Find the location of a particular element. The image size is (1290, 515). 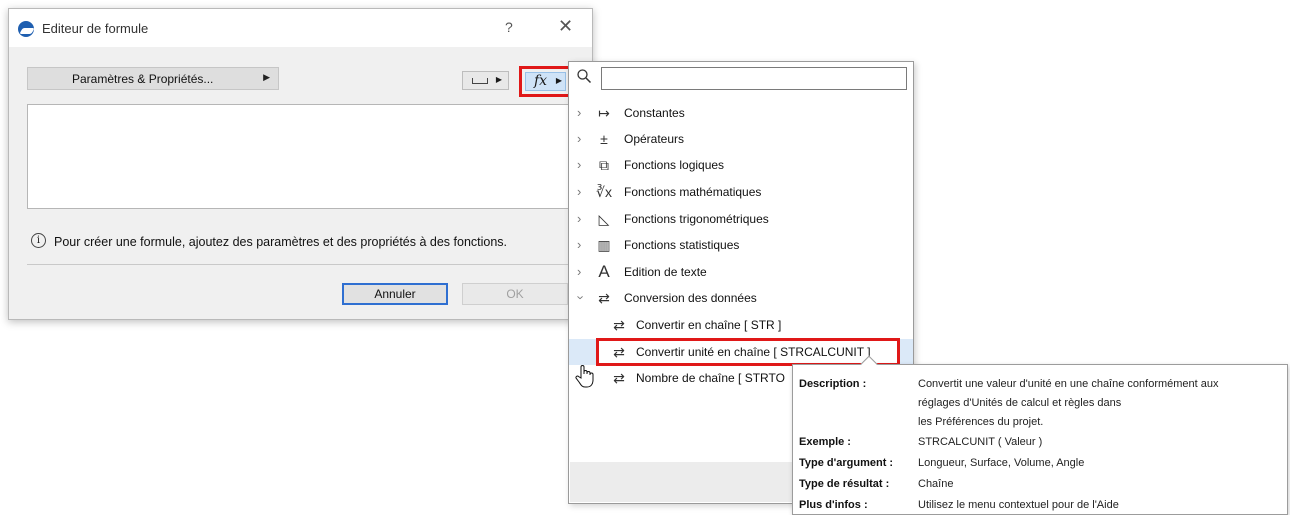

hand-cursor-icon is located at coordinates (584, 376).